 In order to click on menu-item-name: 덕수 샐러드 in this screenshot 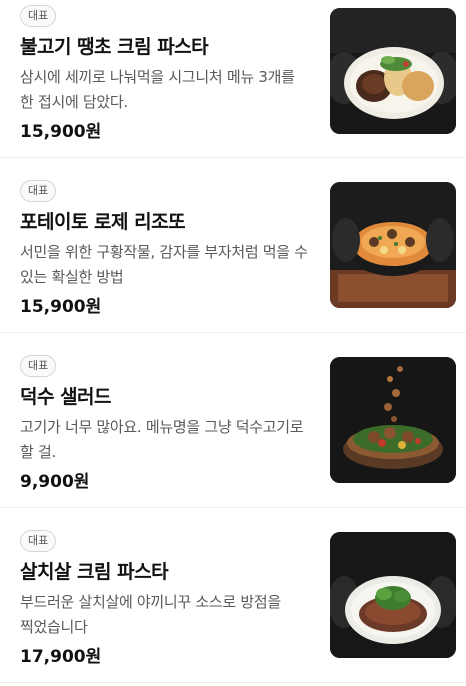, I will do `click(66, 397)`.